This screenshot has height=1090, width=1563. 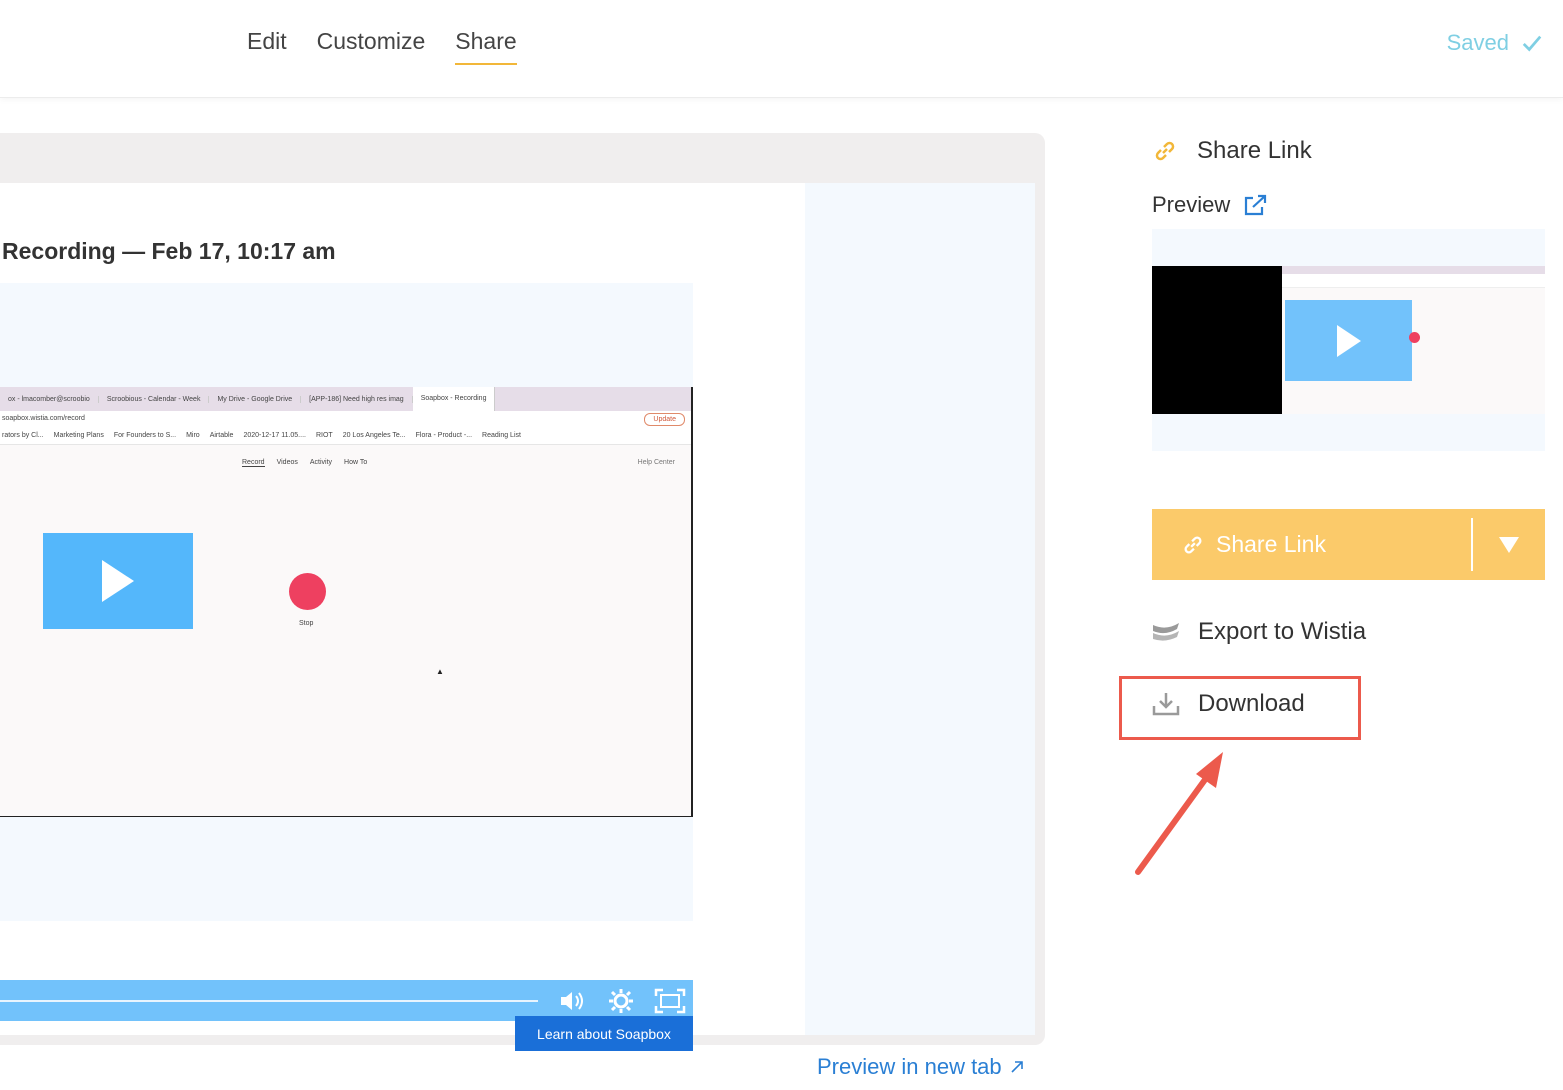 What do you see at coordinates (572, 1001) in the screenshot?
I see `volume-icon` at bounding box center [572, 1001].